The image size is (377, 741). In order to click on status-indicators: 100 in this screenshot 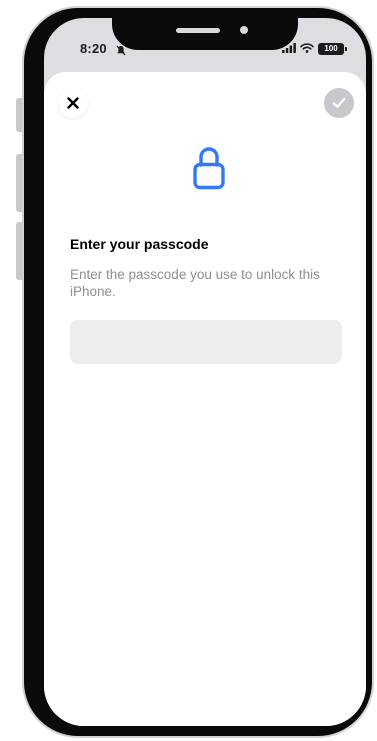, I will do `click(314, 49)`.